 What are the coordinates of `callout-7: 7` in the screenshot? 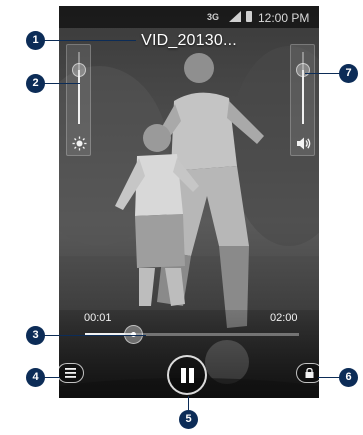 It's located at (348, 73).